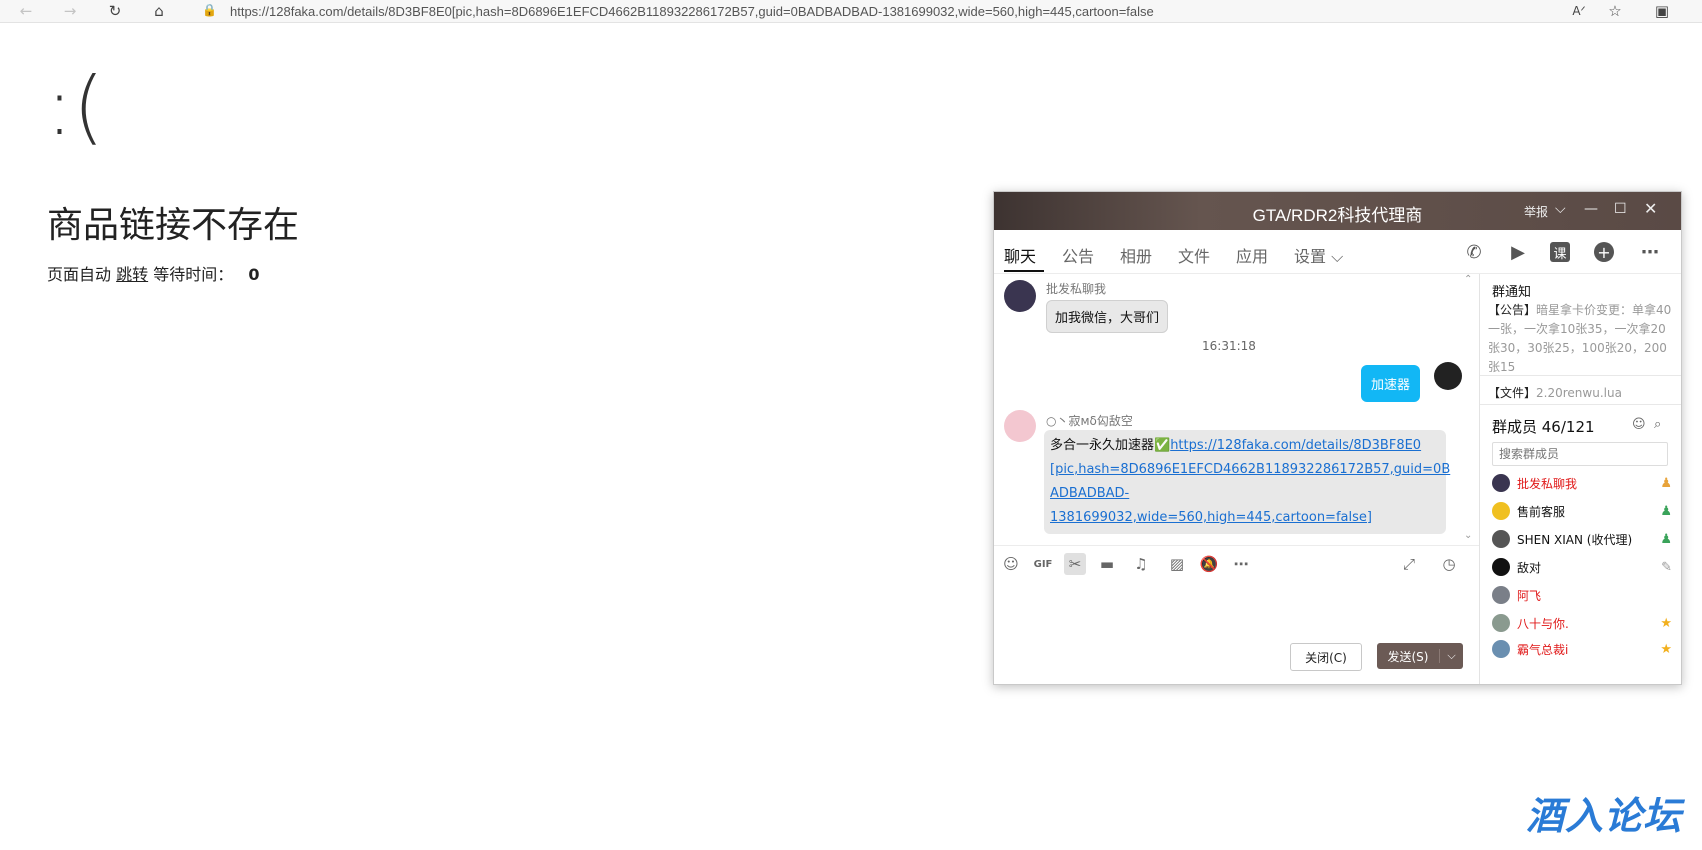  I want to click on member-item: 批发私聊我 ♟, so click(1582, 483).